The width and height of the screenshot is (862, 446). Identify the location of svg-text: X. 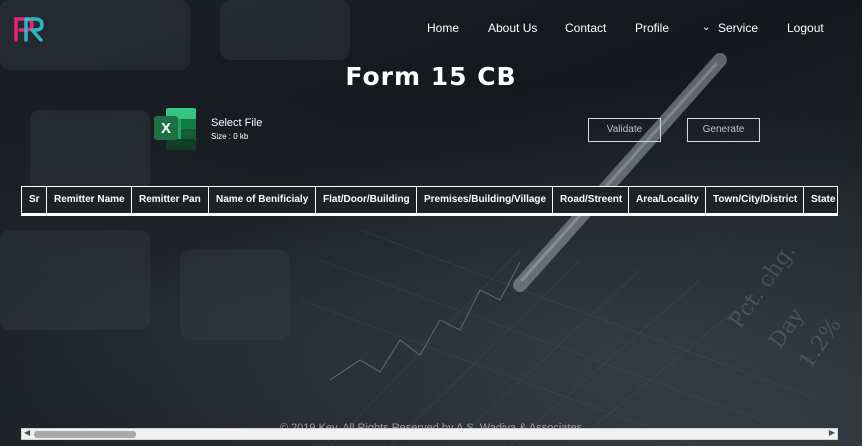
(166, 128).